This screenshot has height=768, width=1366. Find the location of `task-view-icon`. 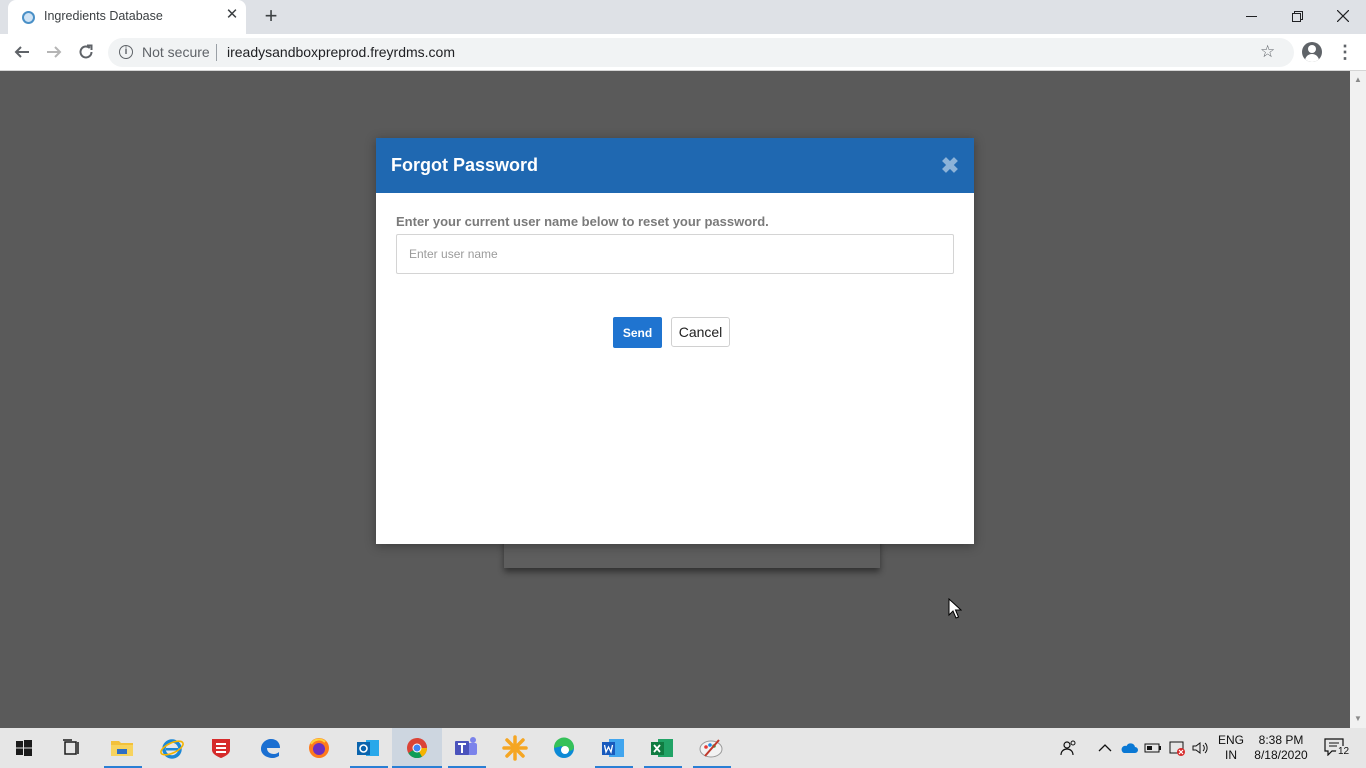

task-view-icon is located at coordinates (72, 748).